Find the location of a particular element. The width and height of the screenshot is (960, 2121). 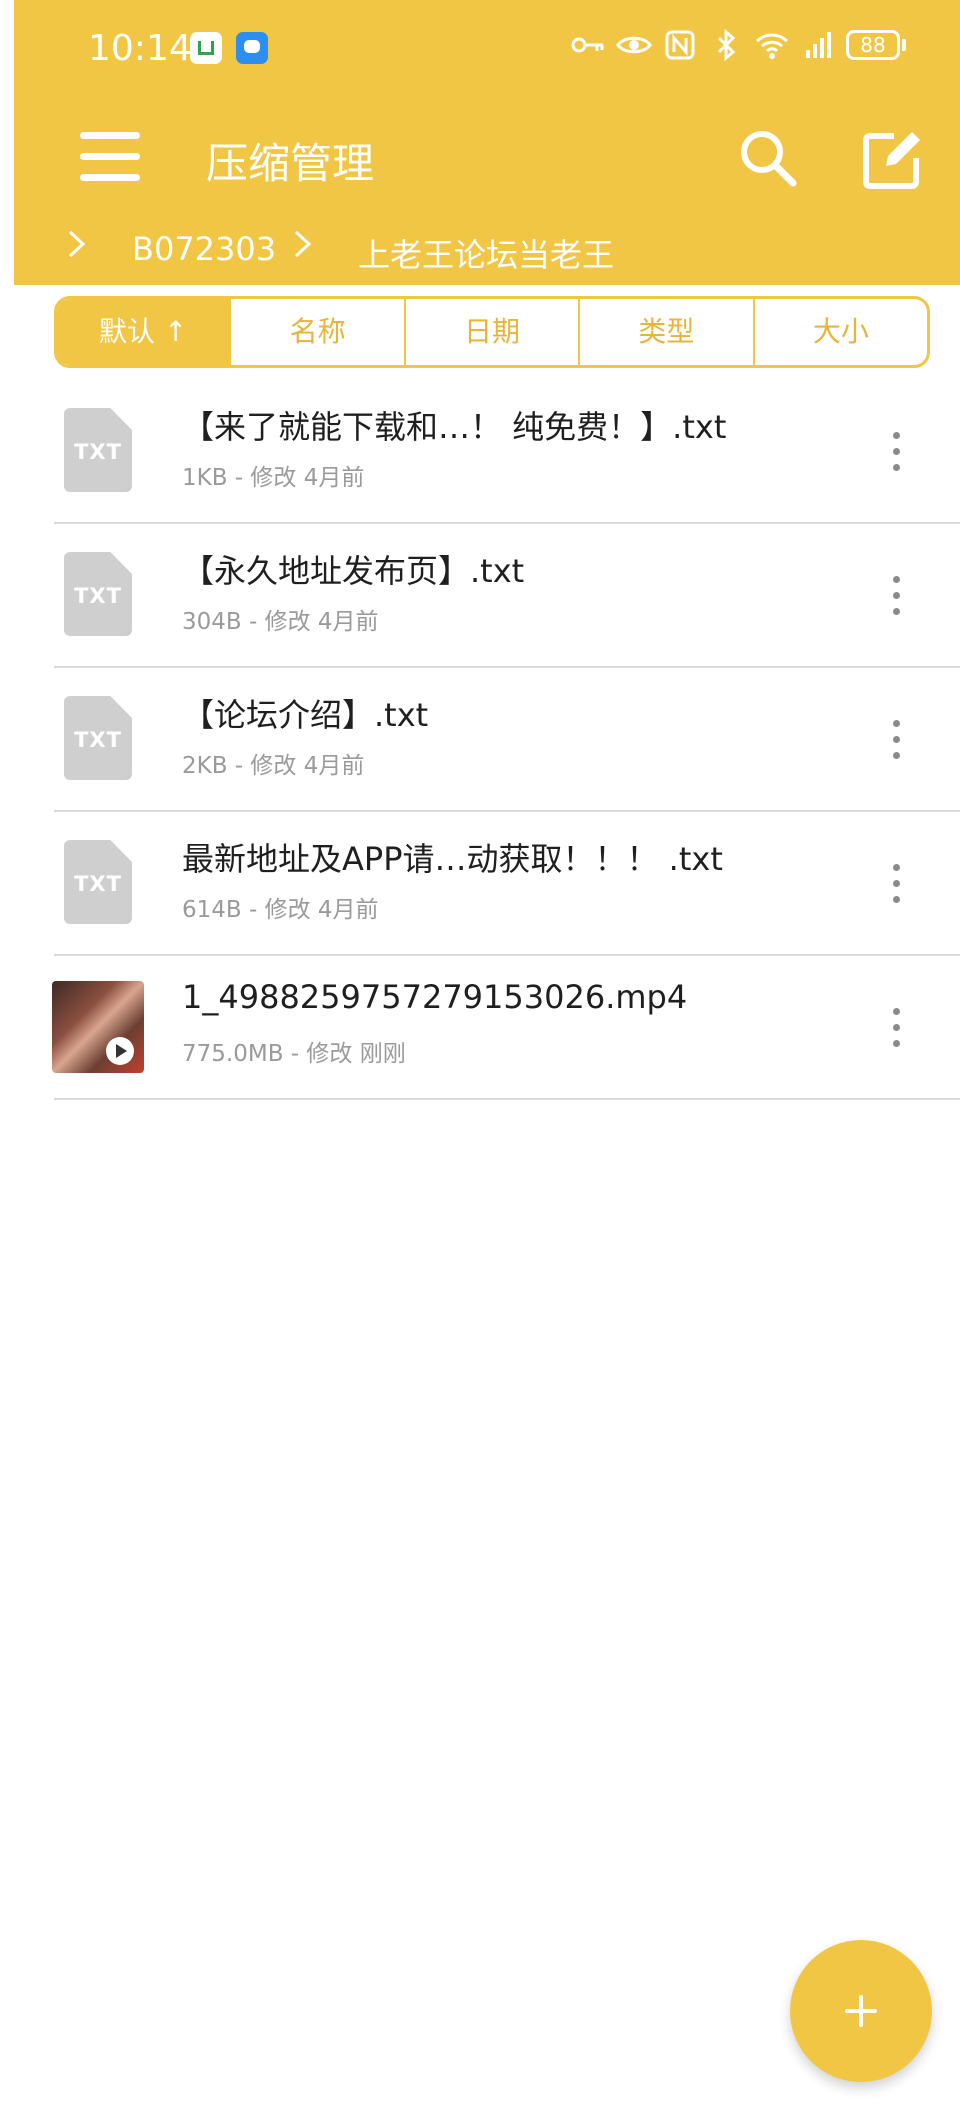

sort-bar: 默认 ↑ 名称 日期 类型 大小 is located at coordinates (492, 332).